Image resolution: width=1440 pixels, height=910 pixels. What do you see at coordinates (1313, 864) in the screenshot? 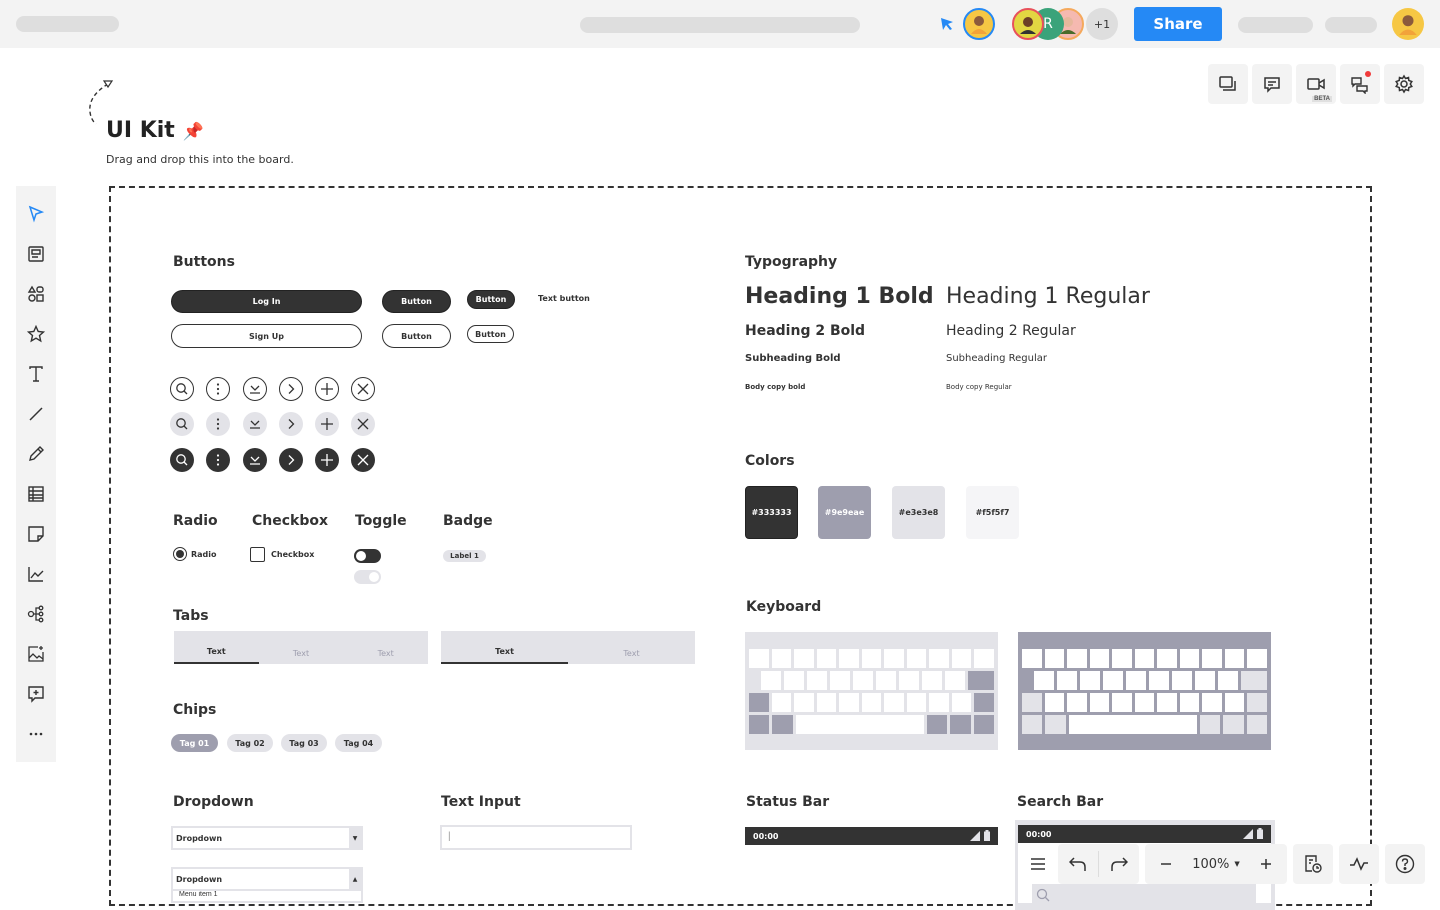
I see `version-history-button` at bounding box center [1313, 864].